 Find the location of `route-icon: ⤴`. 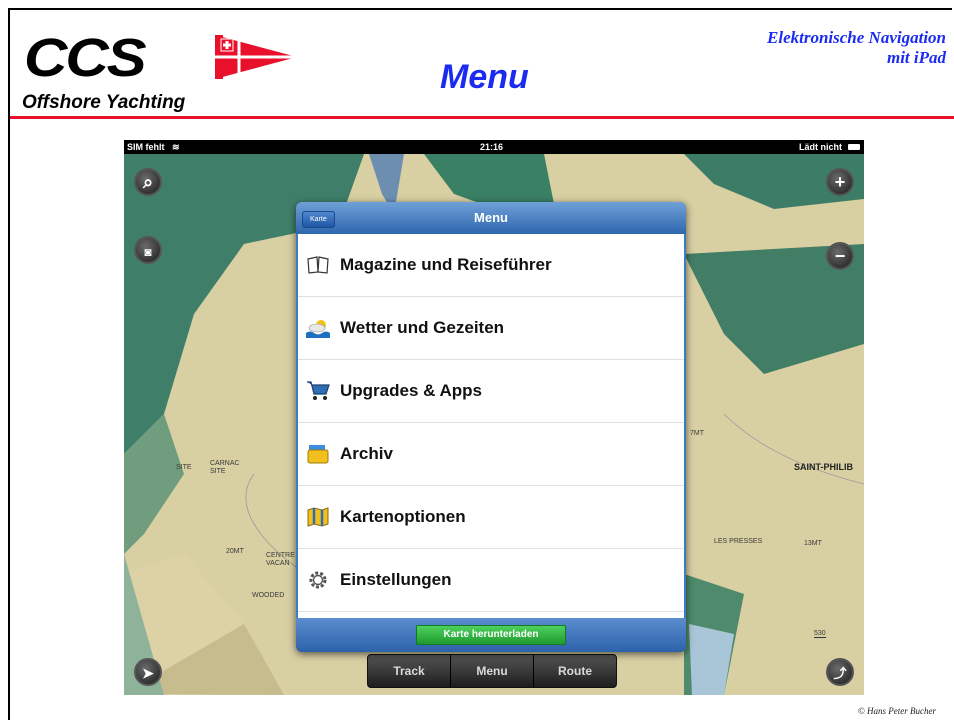

route-icon: ⤴ is located at coordinates (840, 673).